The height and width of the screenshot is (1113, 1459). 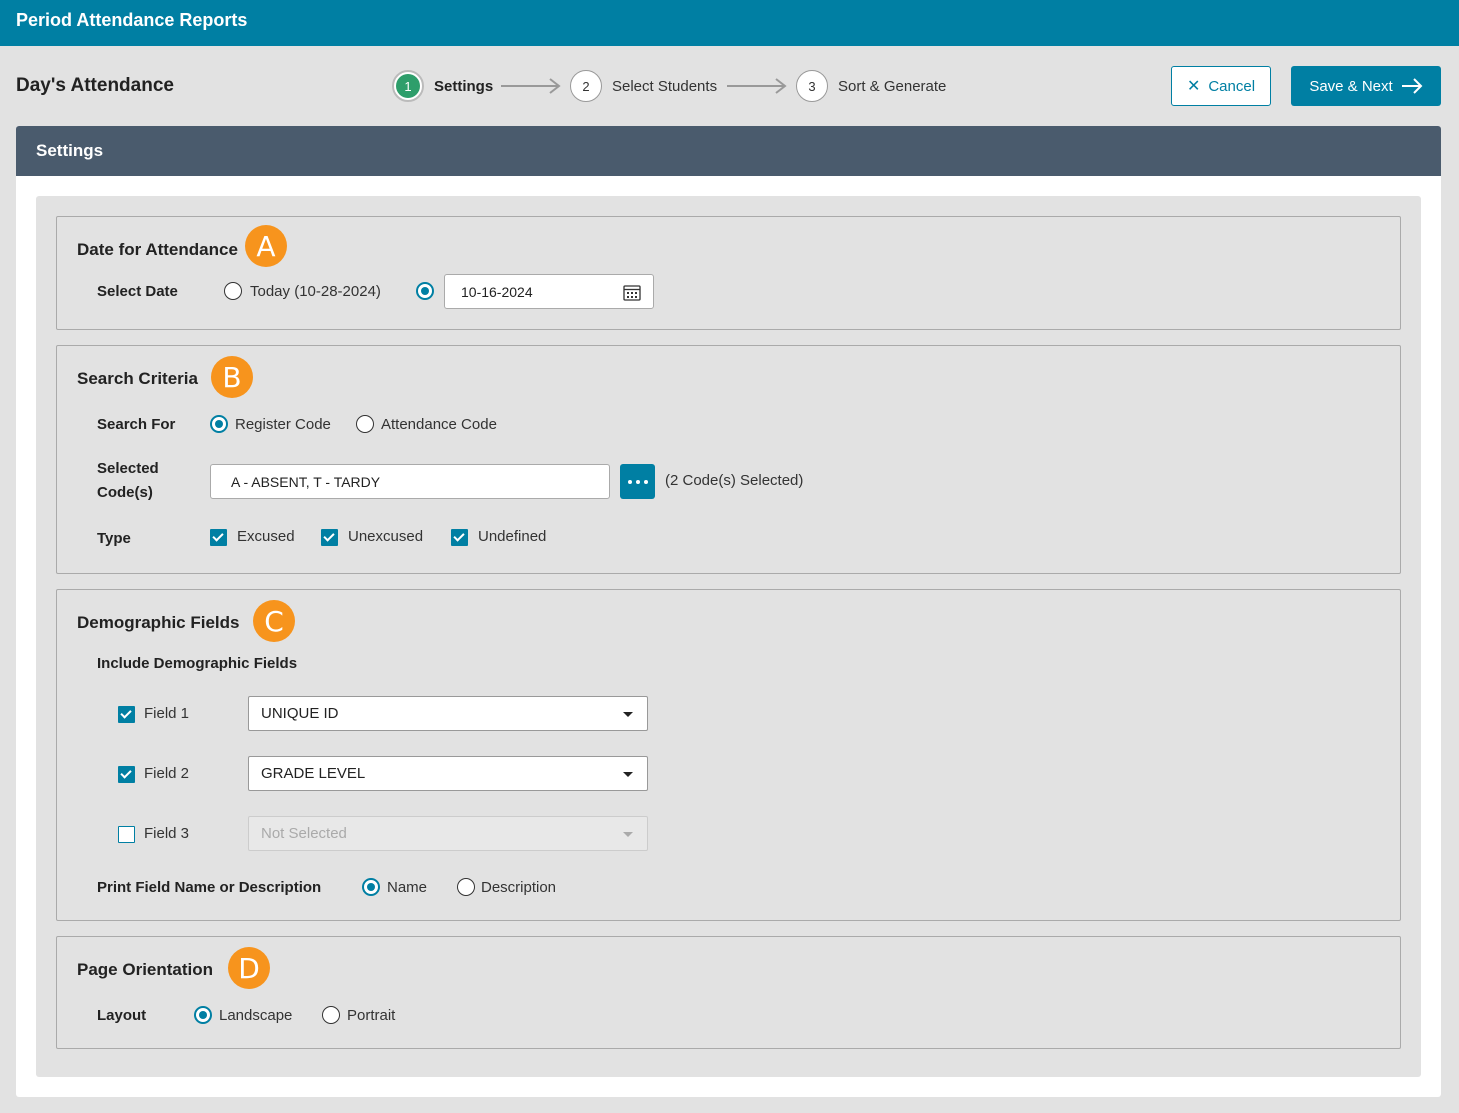 I want to click on calendar-icon, so click(x=632, y=292).